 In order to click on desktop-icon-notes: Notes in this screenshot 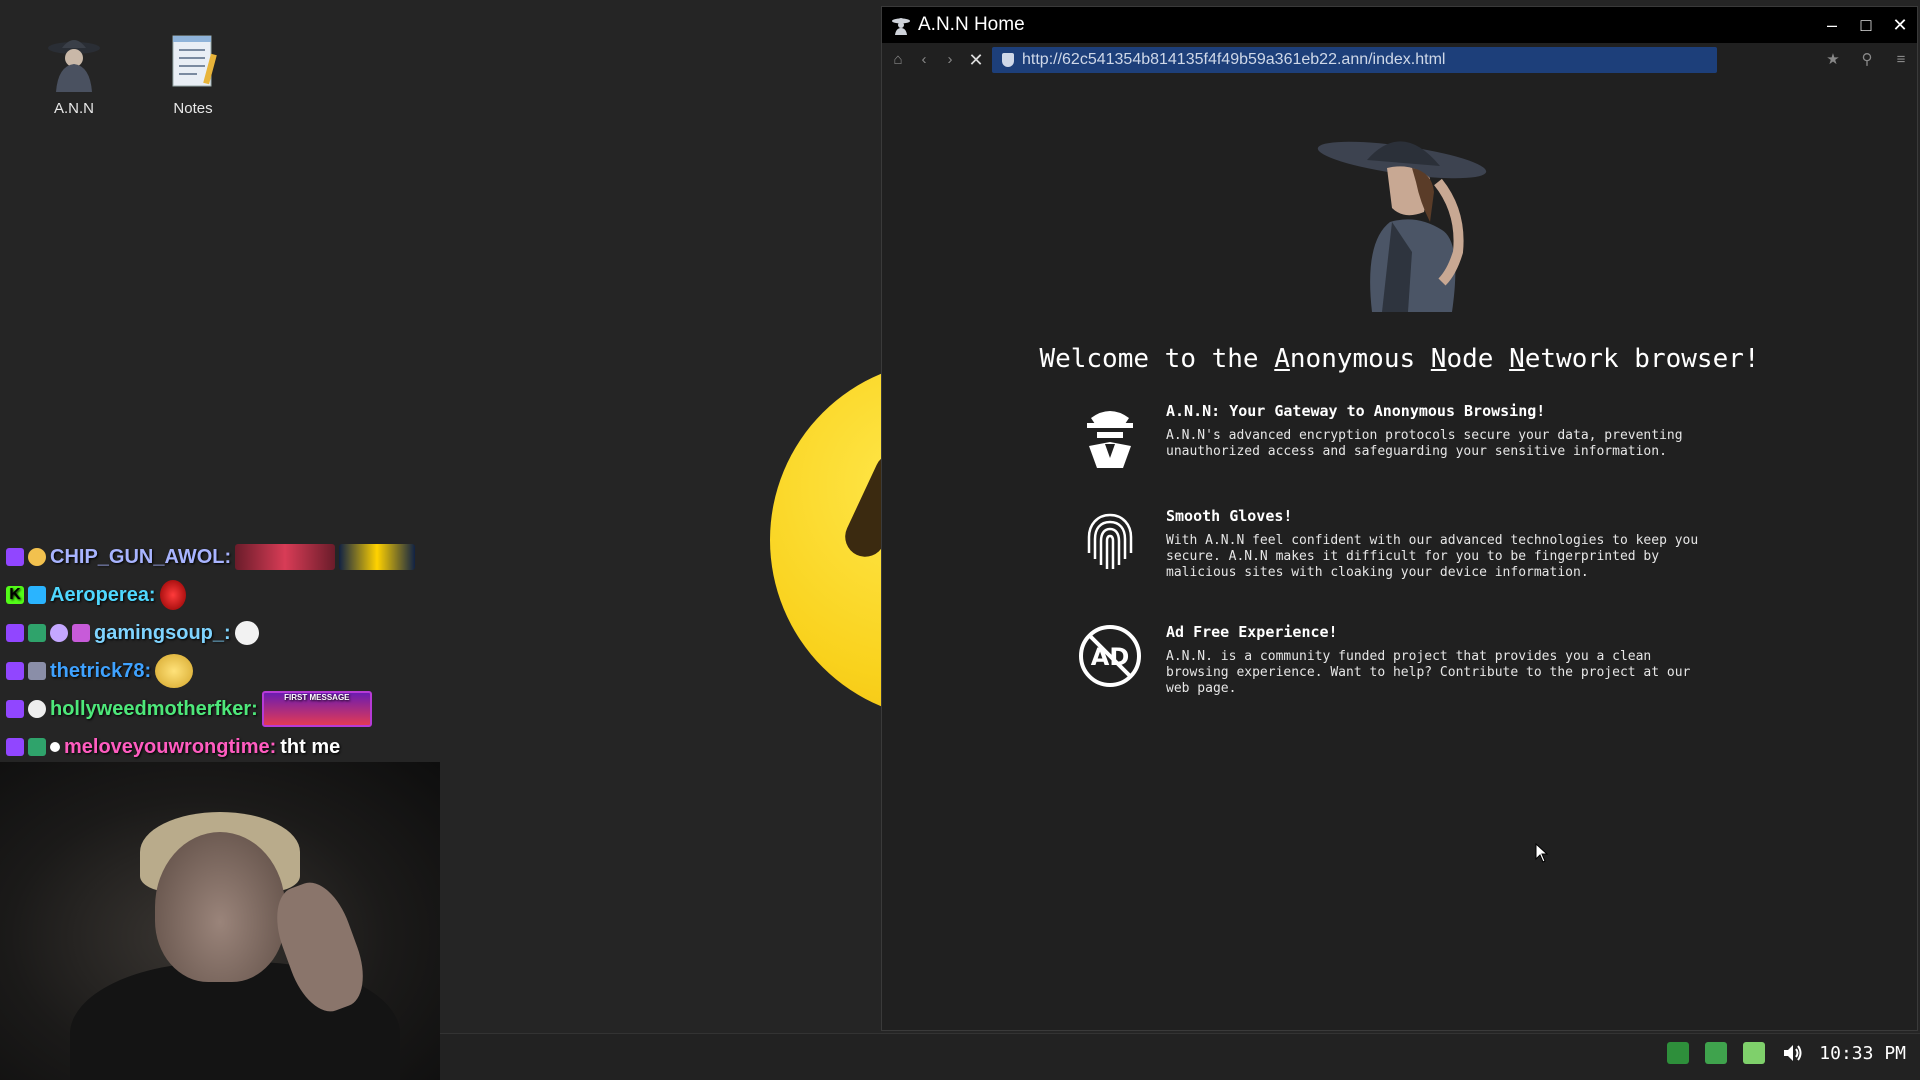, I will do `click(193, 73)`.